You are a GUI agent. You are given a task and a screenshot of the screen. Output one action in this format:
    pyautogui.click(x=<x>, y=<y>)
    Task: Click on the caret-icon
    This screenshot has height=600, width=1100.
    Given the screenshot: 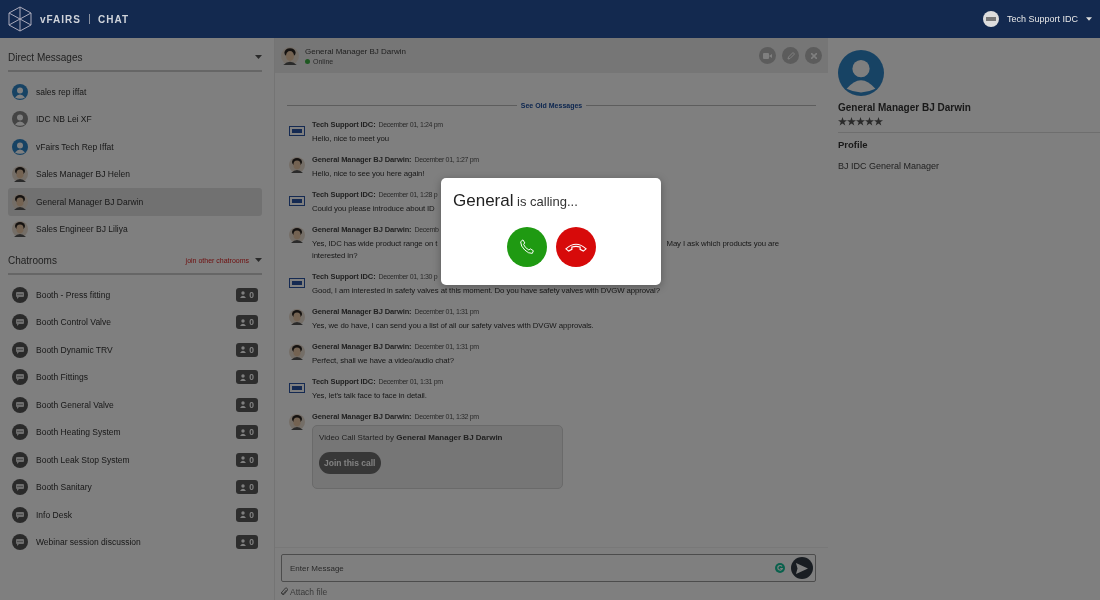 What is the action you would take?
    pyautogui.click(x=1089, y=19)
    